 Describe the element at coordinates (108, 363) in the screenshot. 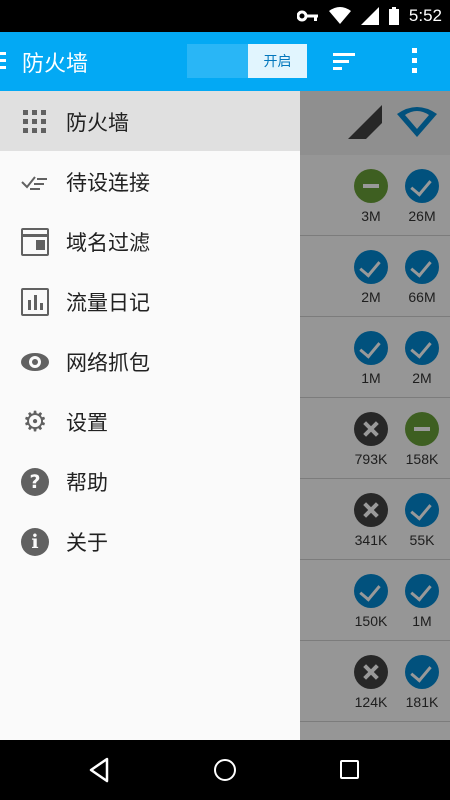

I see `drawer-item-label: 网络抓包` at that location.